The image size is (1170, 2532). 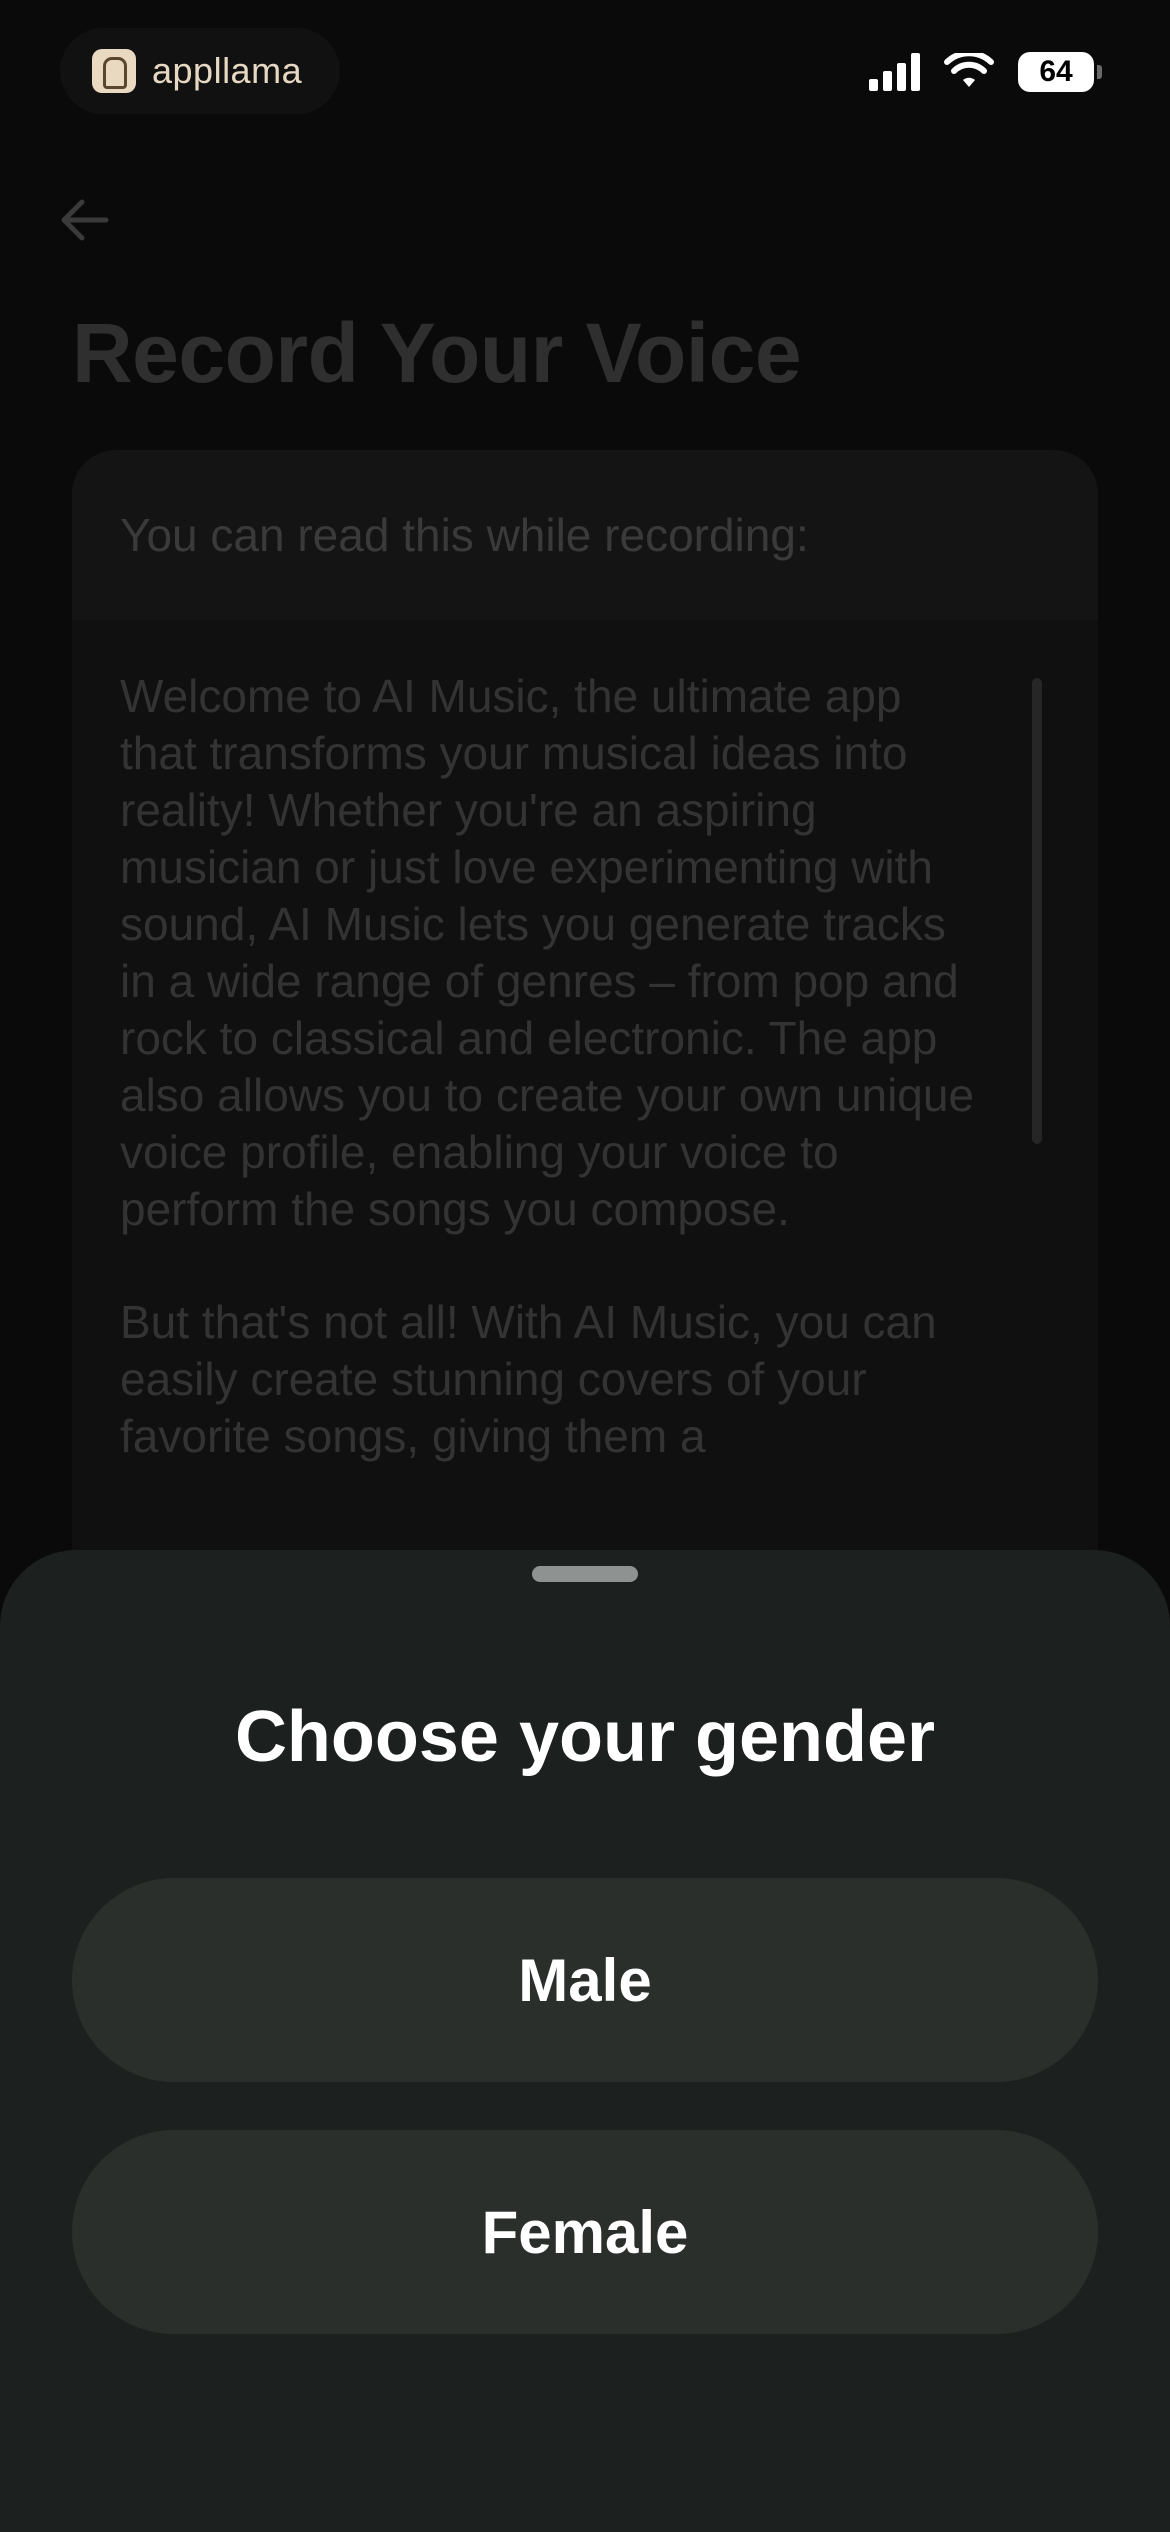 I want to click on male-option-button: Male, so click(x=585, y=1980).